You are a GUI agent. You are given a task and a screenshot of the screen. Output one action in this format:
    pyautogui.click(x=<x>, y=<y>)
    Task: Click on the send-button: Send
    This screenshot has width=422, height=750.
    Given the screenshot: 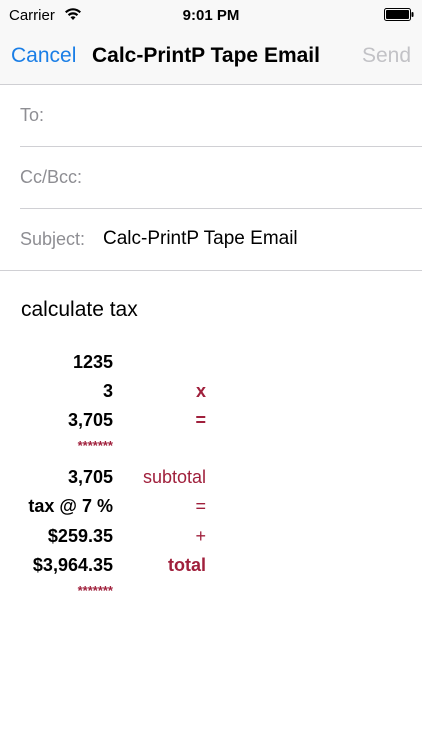 What is the action you would take?
    pyautogui.click(x=386, y=56)
    